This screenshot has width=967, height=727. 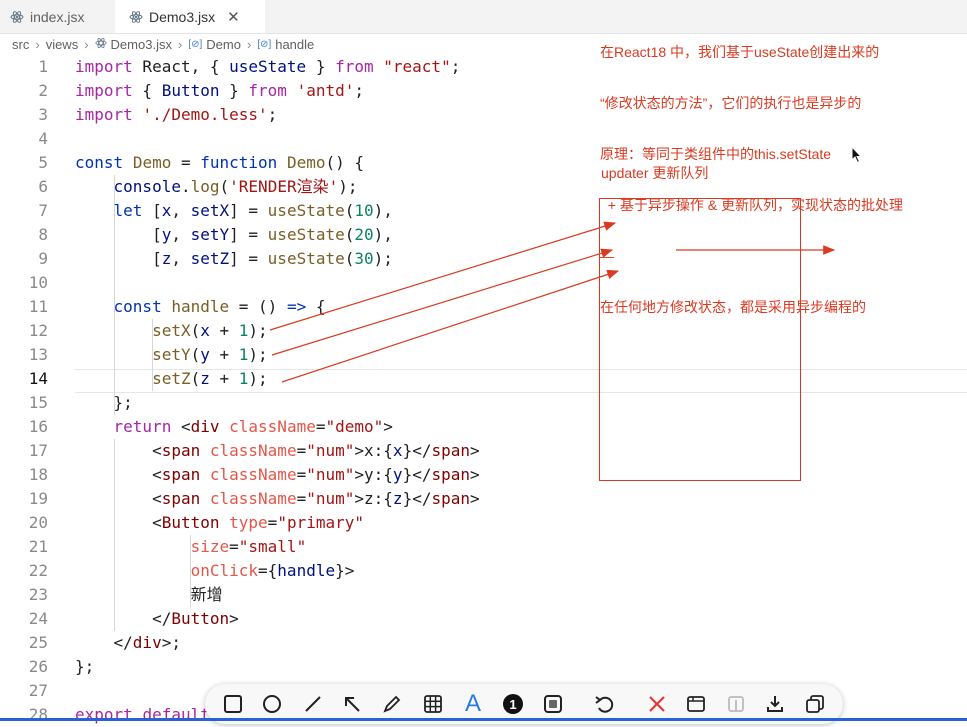 I want to click on mosaic-icon, so click(x=433, y=704).